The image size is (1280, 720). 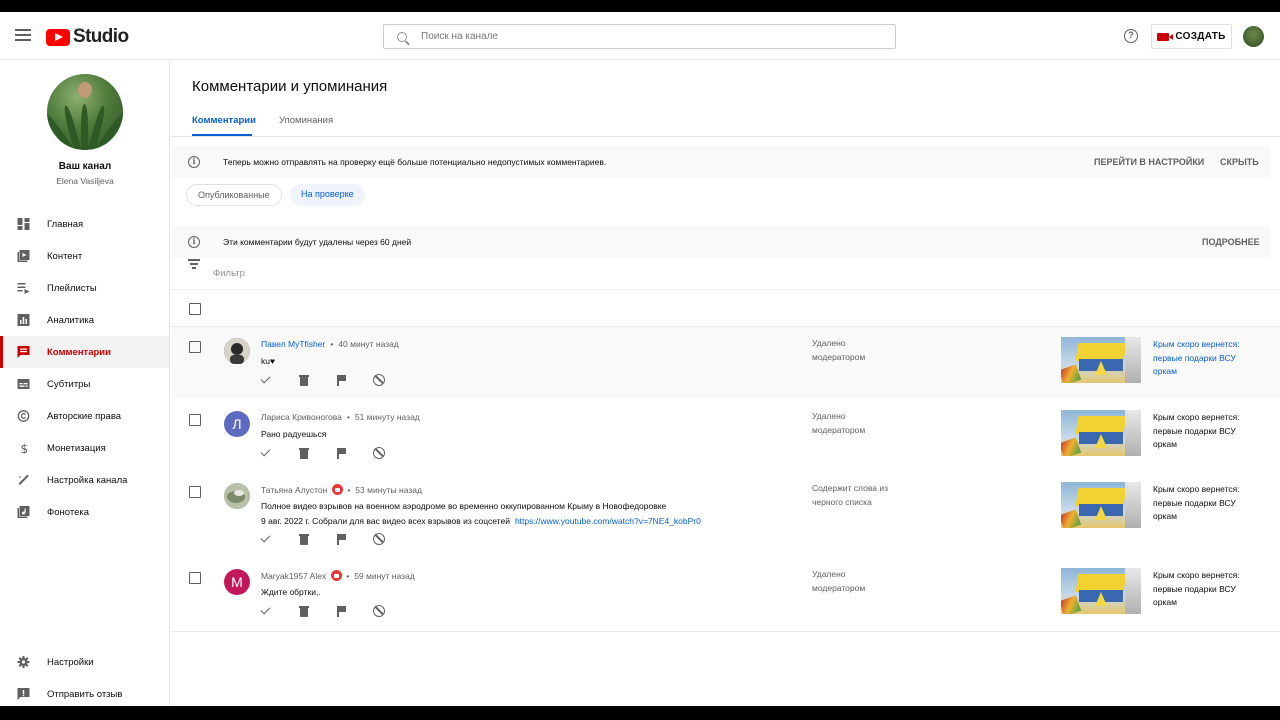 I want to click on select-all-checkbox, so click(x=195, y=309).